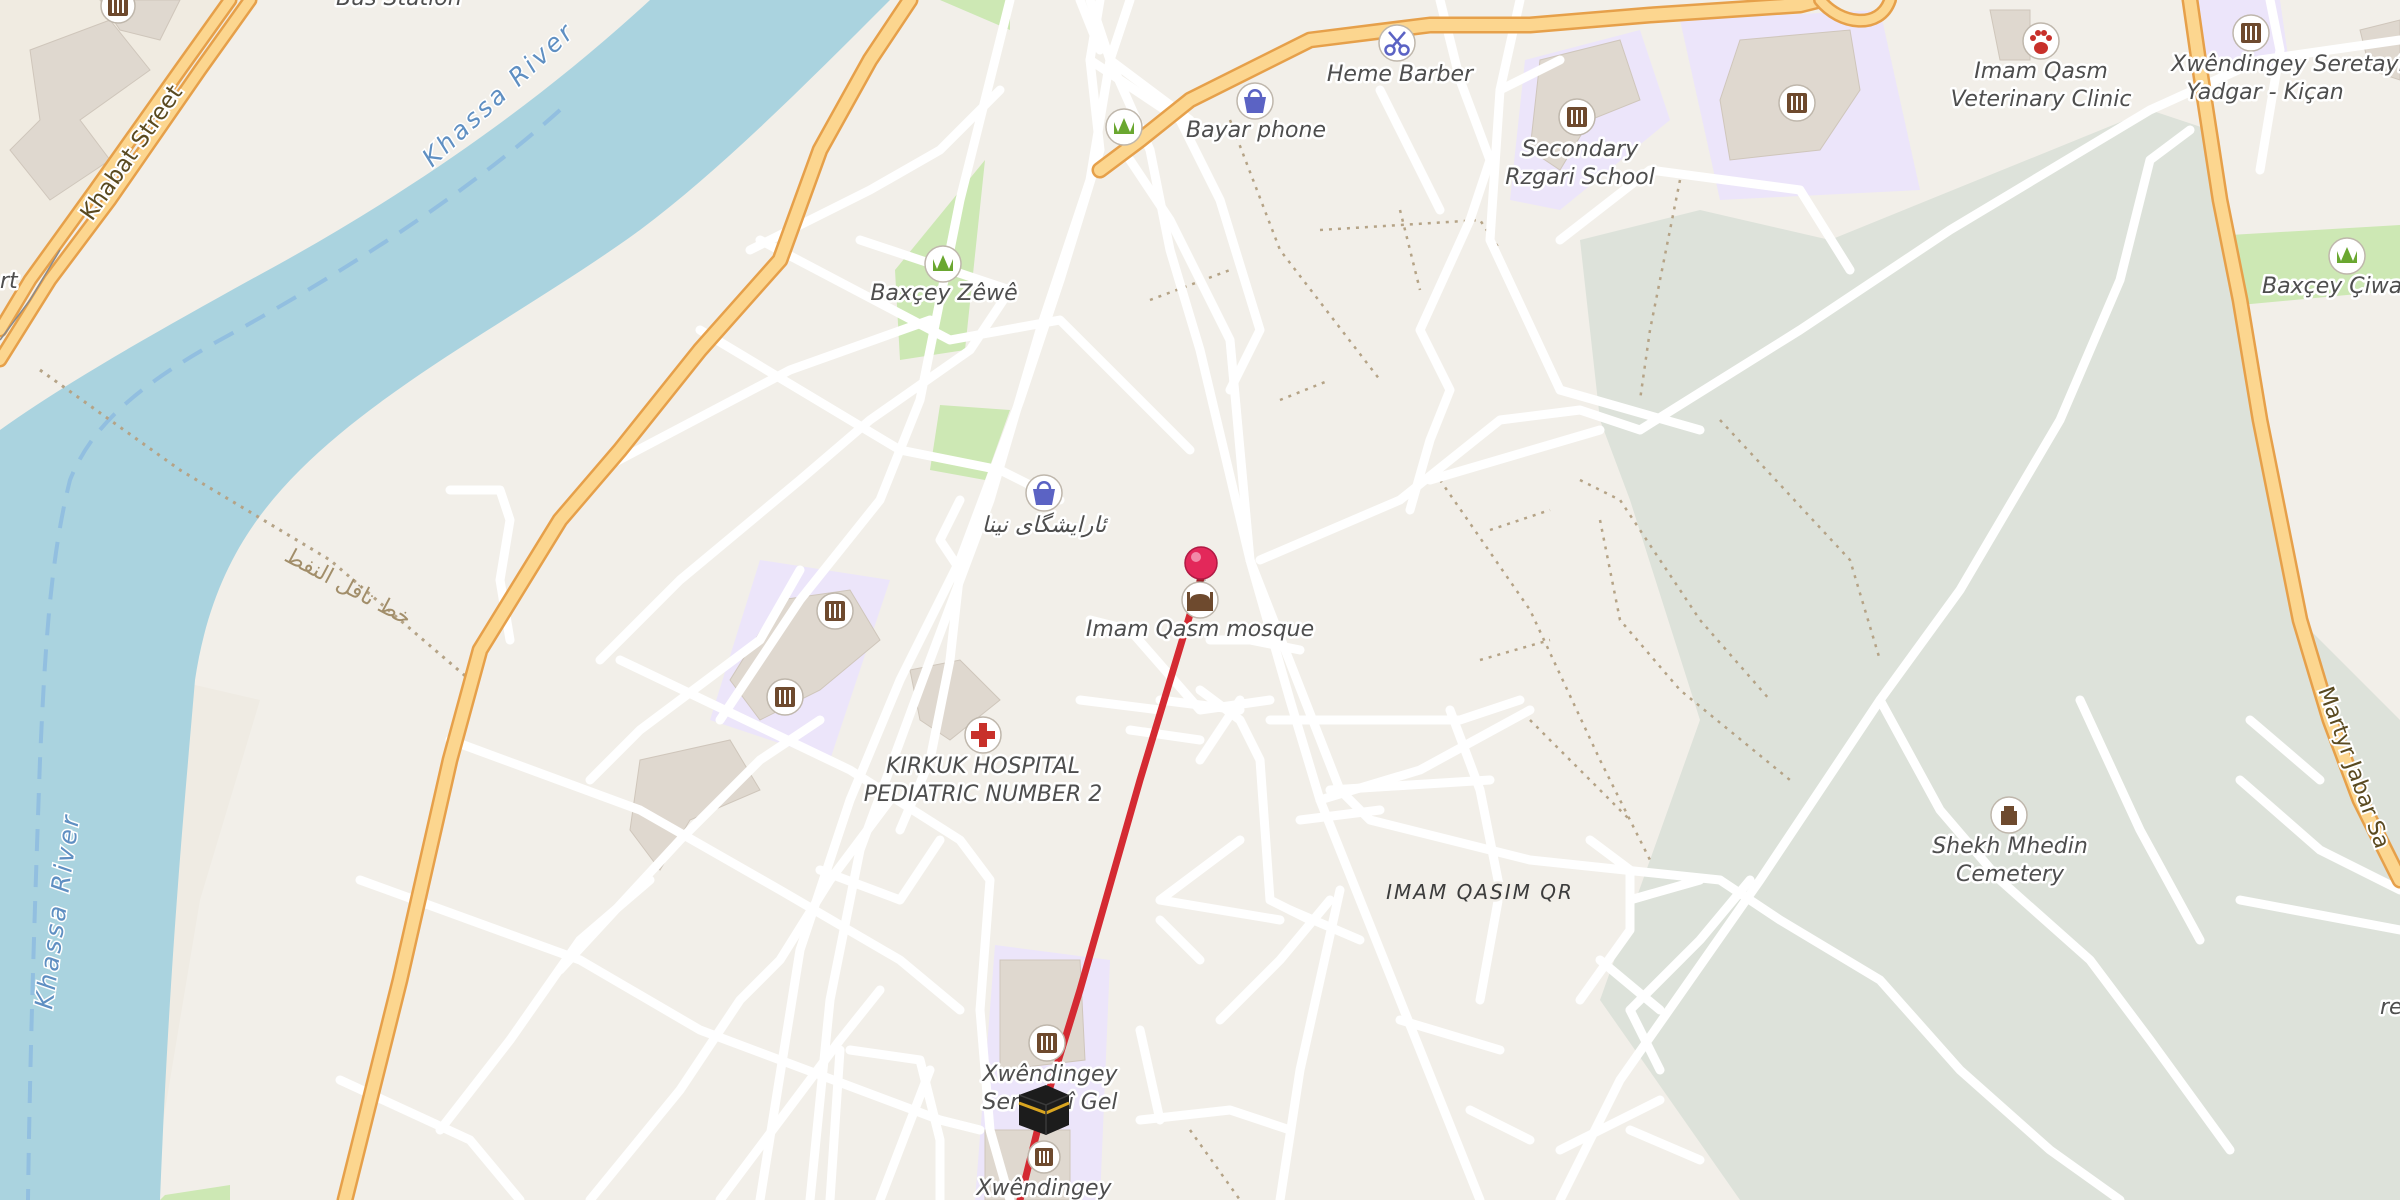 The width and height of the screenshot is (2400, 1200). What do you see at coordinates (1200, 629) in the screenshot?
I see `mosque-label: Imam Qasm mosque` at bounding box center [1200, 629].